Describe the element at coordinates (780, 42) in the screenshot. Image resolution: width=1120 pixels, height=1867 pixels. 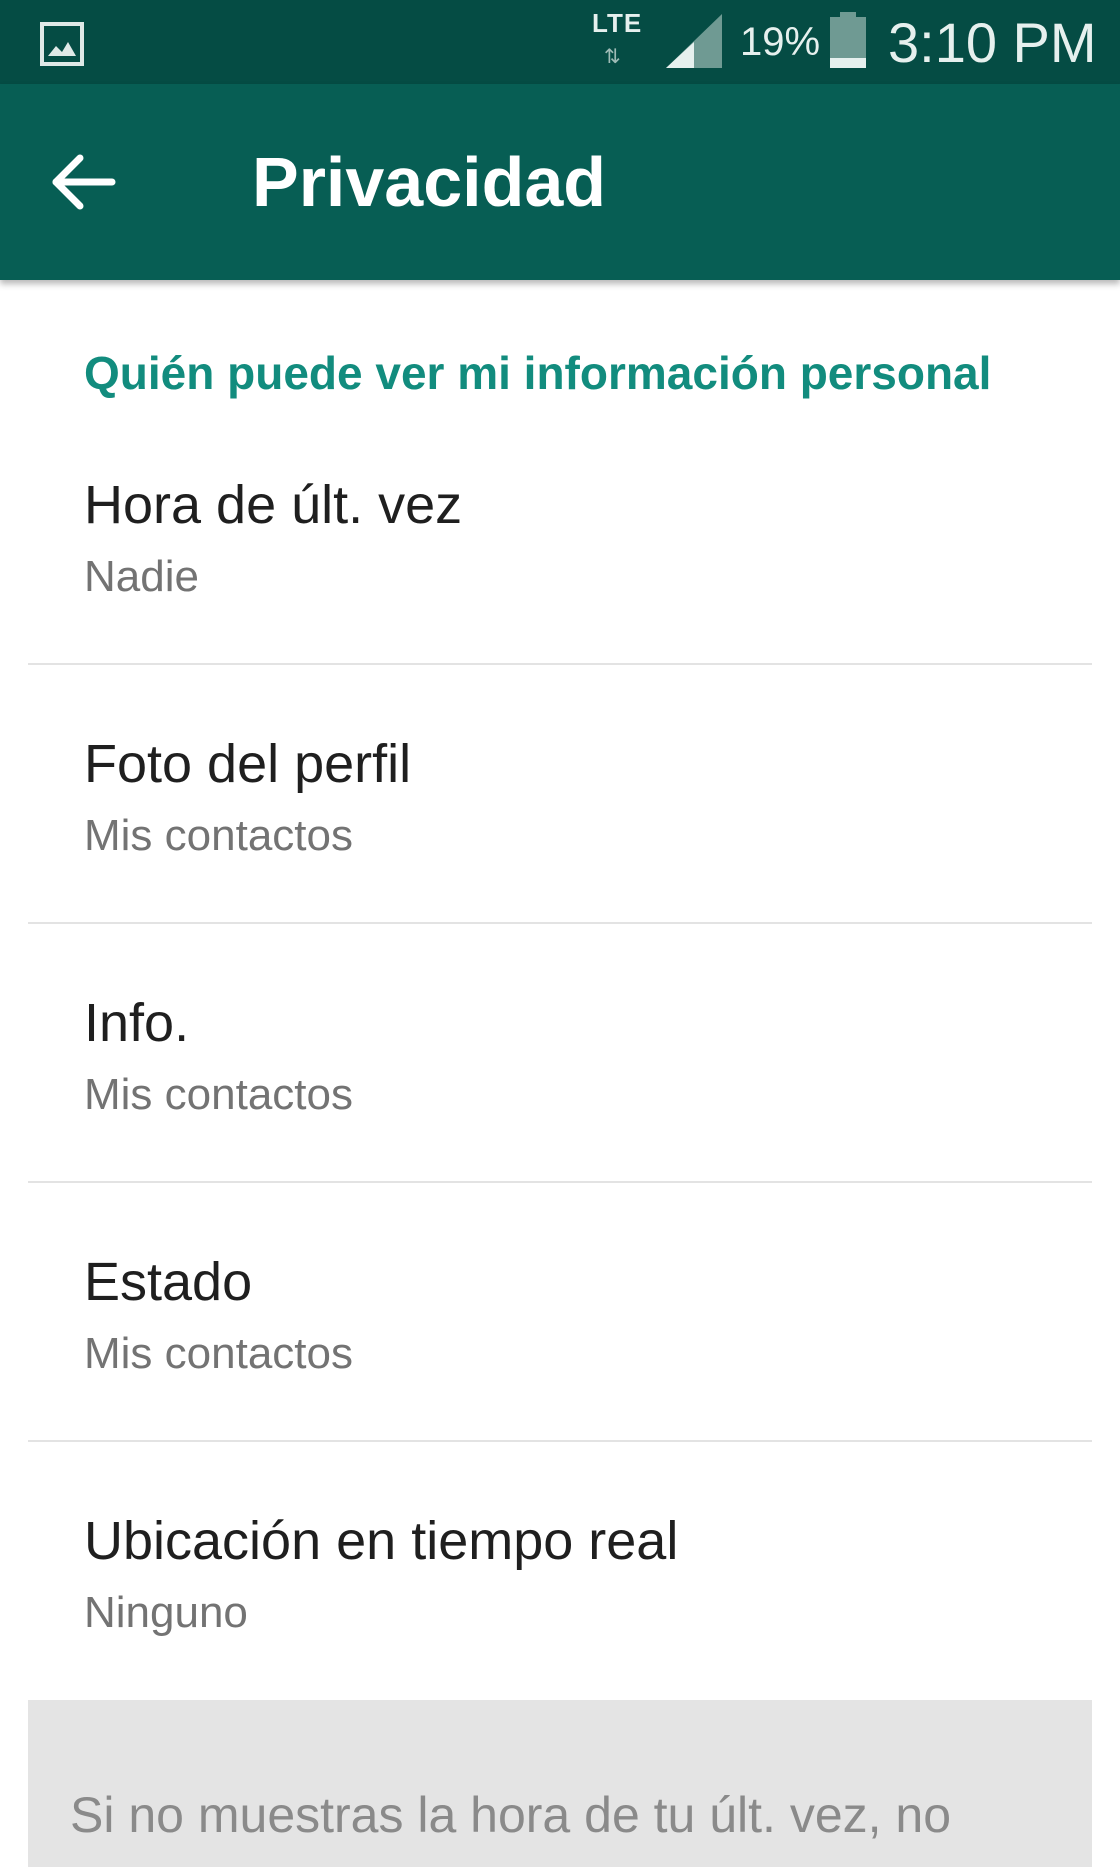
I see `battery-percent: 19%` at that location.